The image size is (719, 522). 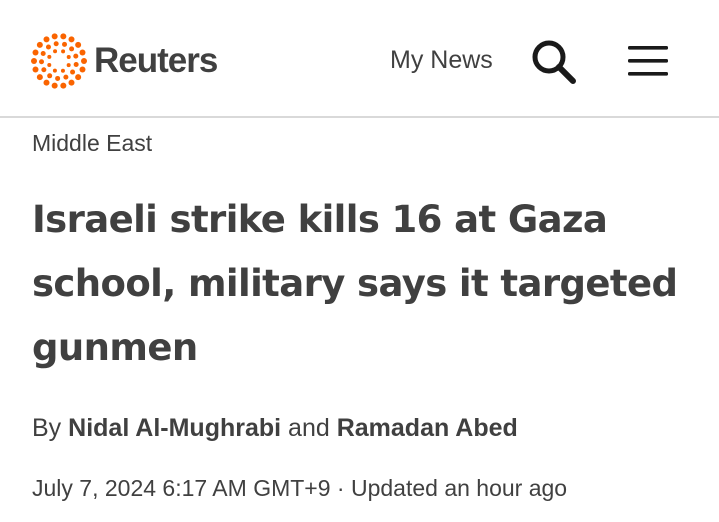 What do you see at coordinates (441, 60) in the screenshot?
I see `my-news-link: My News` at bounding box center [441, 60].